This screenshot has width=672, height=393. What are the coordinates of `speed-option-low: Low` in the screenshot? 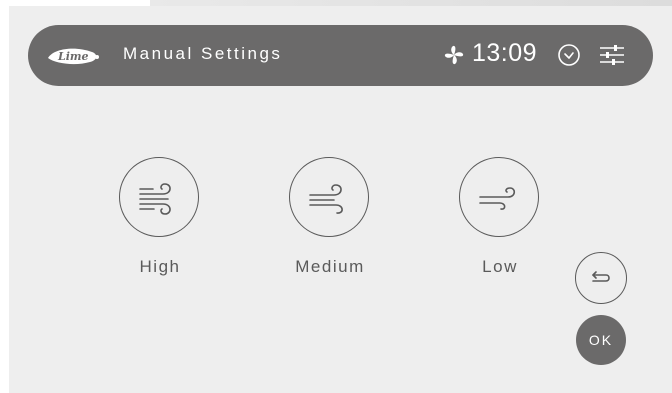 It's located at (500, 222).